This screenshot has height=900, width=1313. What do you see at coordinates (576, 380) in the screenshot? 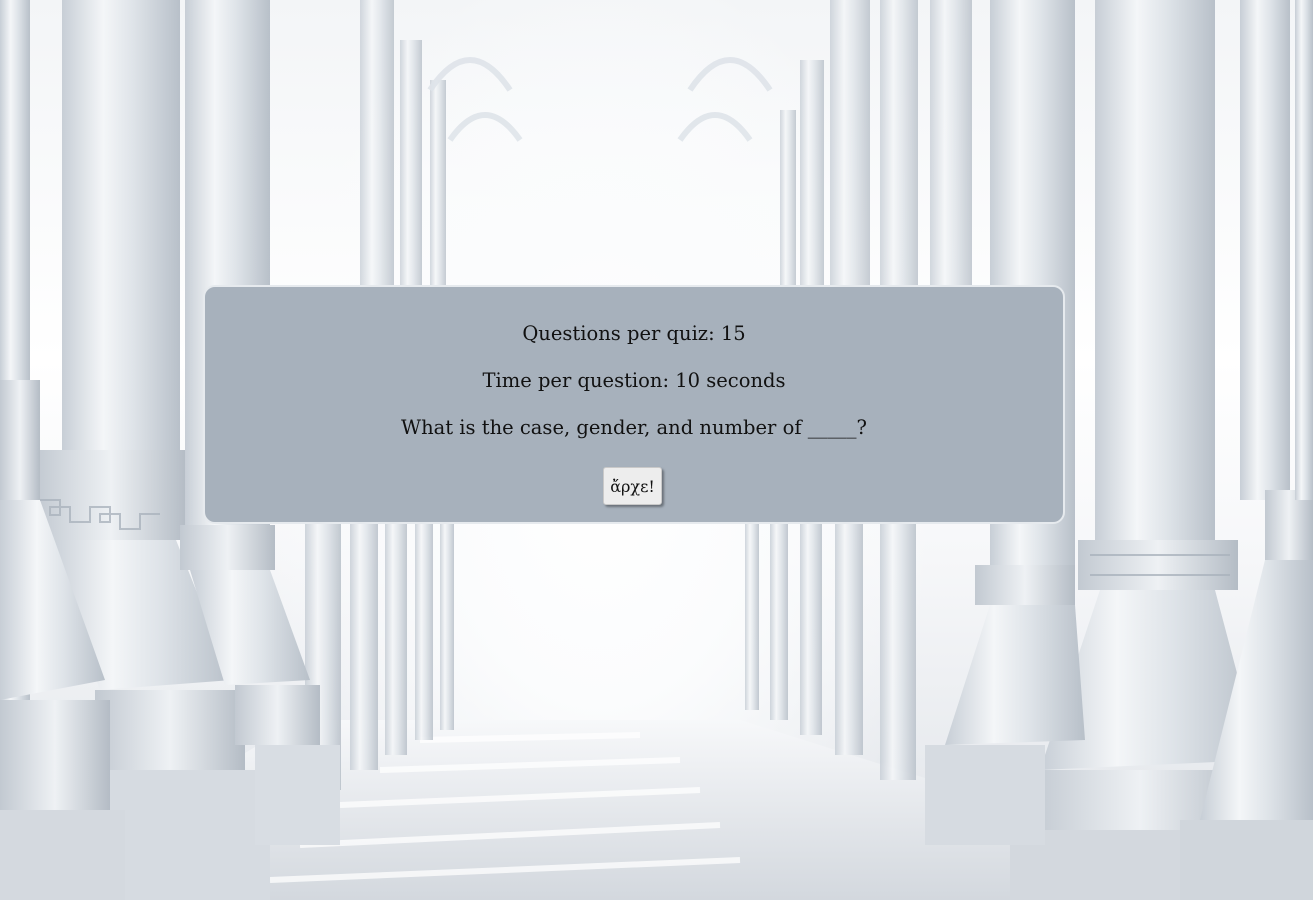
I see `time-per-question-label: Time per question:` at bounding box center [576, 380].